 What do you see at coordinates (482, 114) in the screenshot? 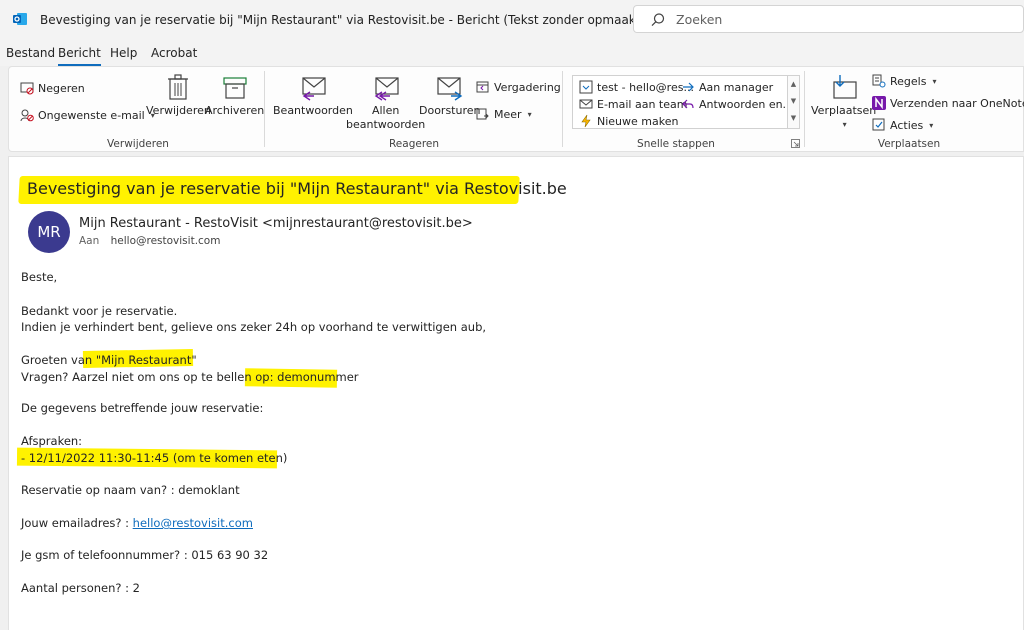
I see `more-icon` at bounding box center [482, 114].